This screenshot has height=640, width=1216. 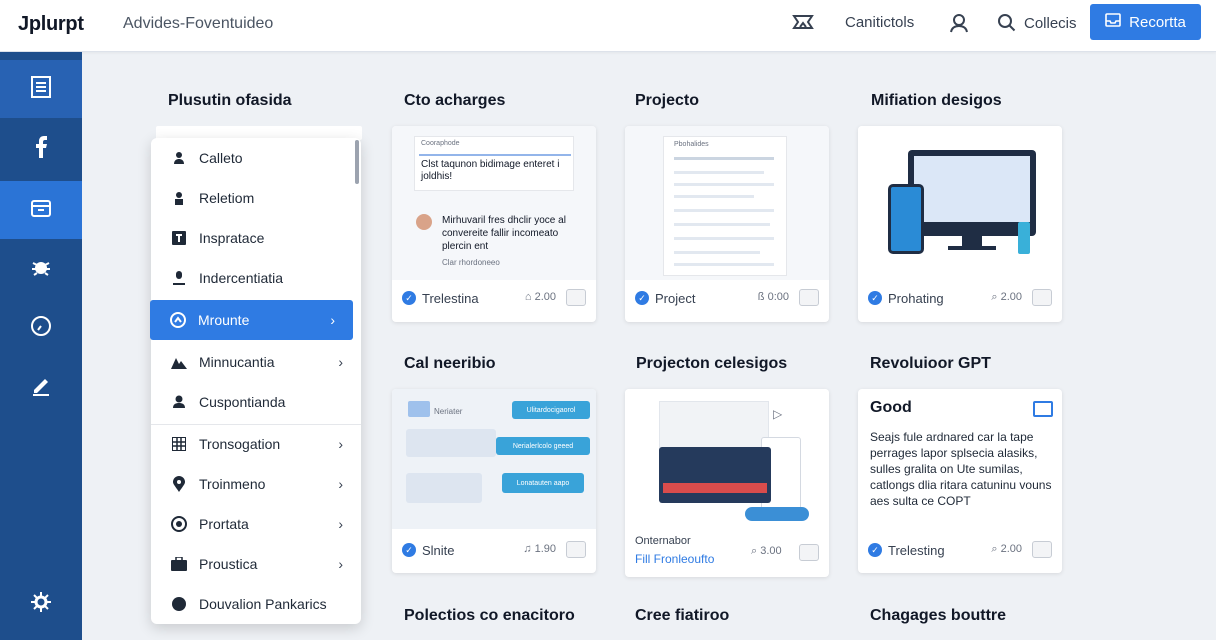 What do you see at coordinates (228, 564) in the screenshot?
I see `menu-item-label: Proustica` at bounding box center [228, 564].